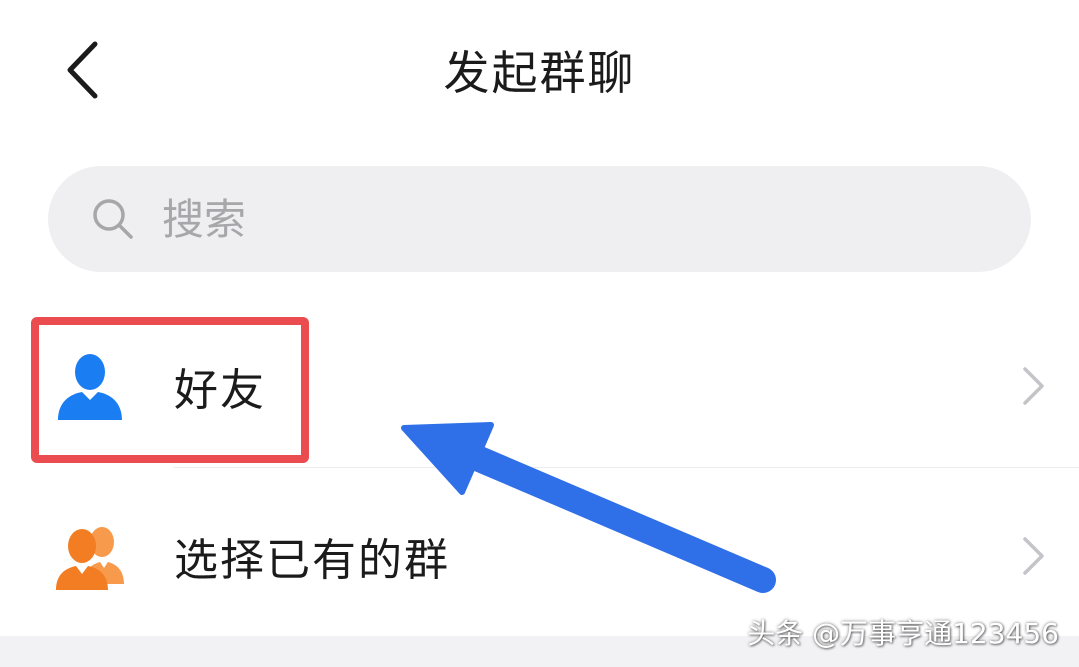 The height and width of the screenshot is (667, 1079). Describe the element at coordinates (312, 560) in the screenshot. I see `list-item-label: 选择已有的群` at that location.